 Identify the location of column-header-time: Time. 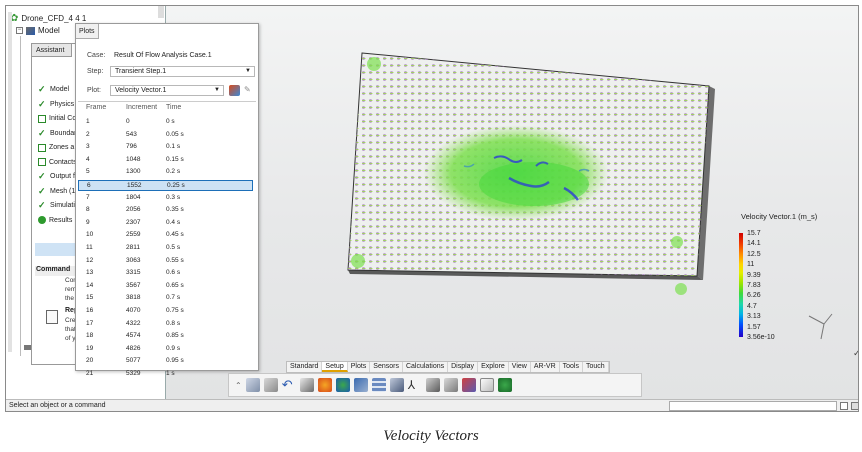
(173, 107).